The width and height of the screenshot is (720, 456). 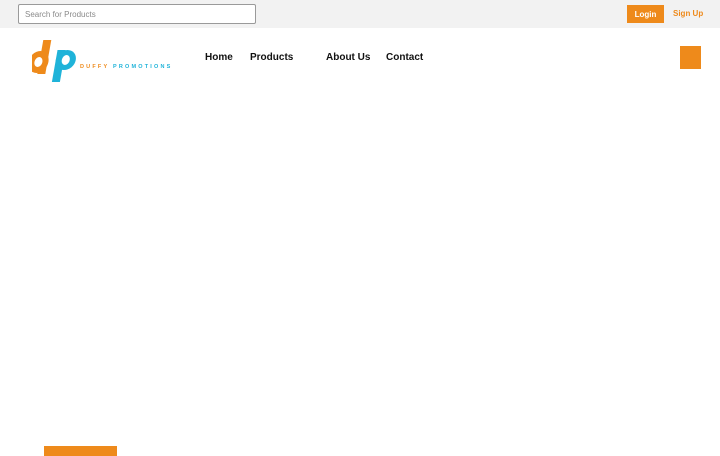 I want to click on top-bar: Login Sign Up, so click(x=360, y=14).